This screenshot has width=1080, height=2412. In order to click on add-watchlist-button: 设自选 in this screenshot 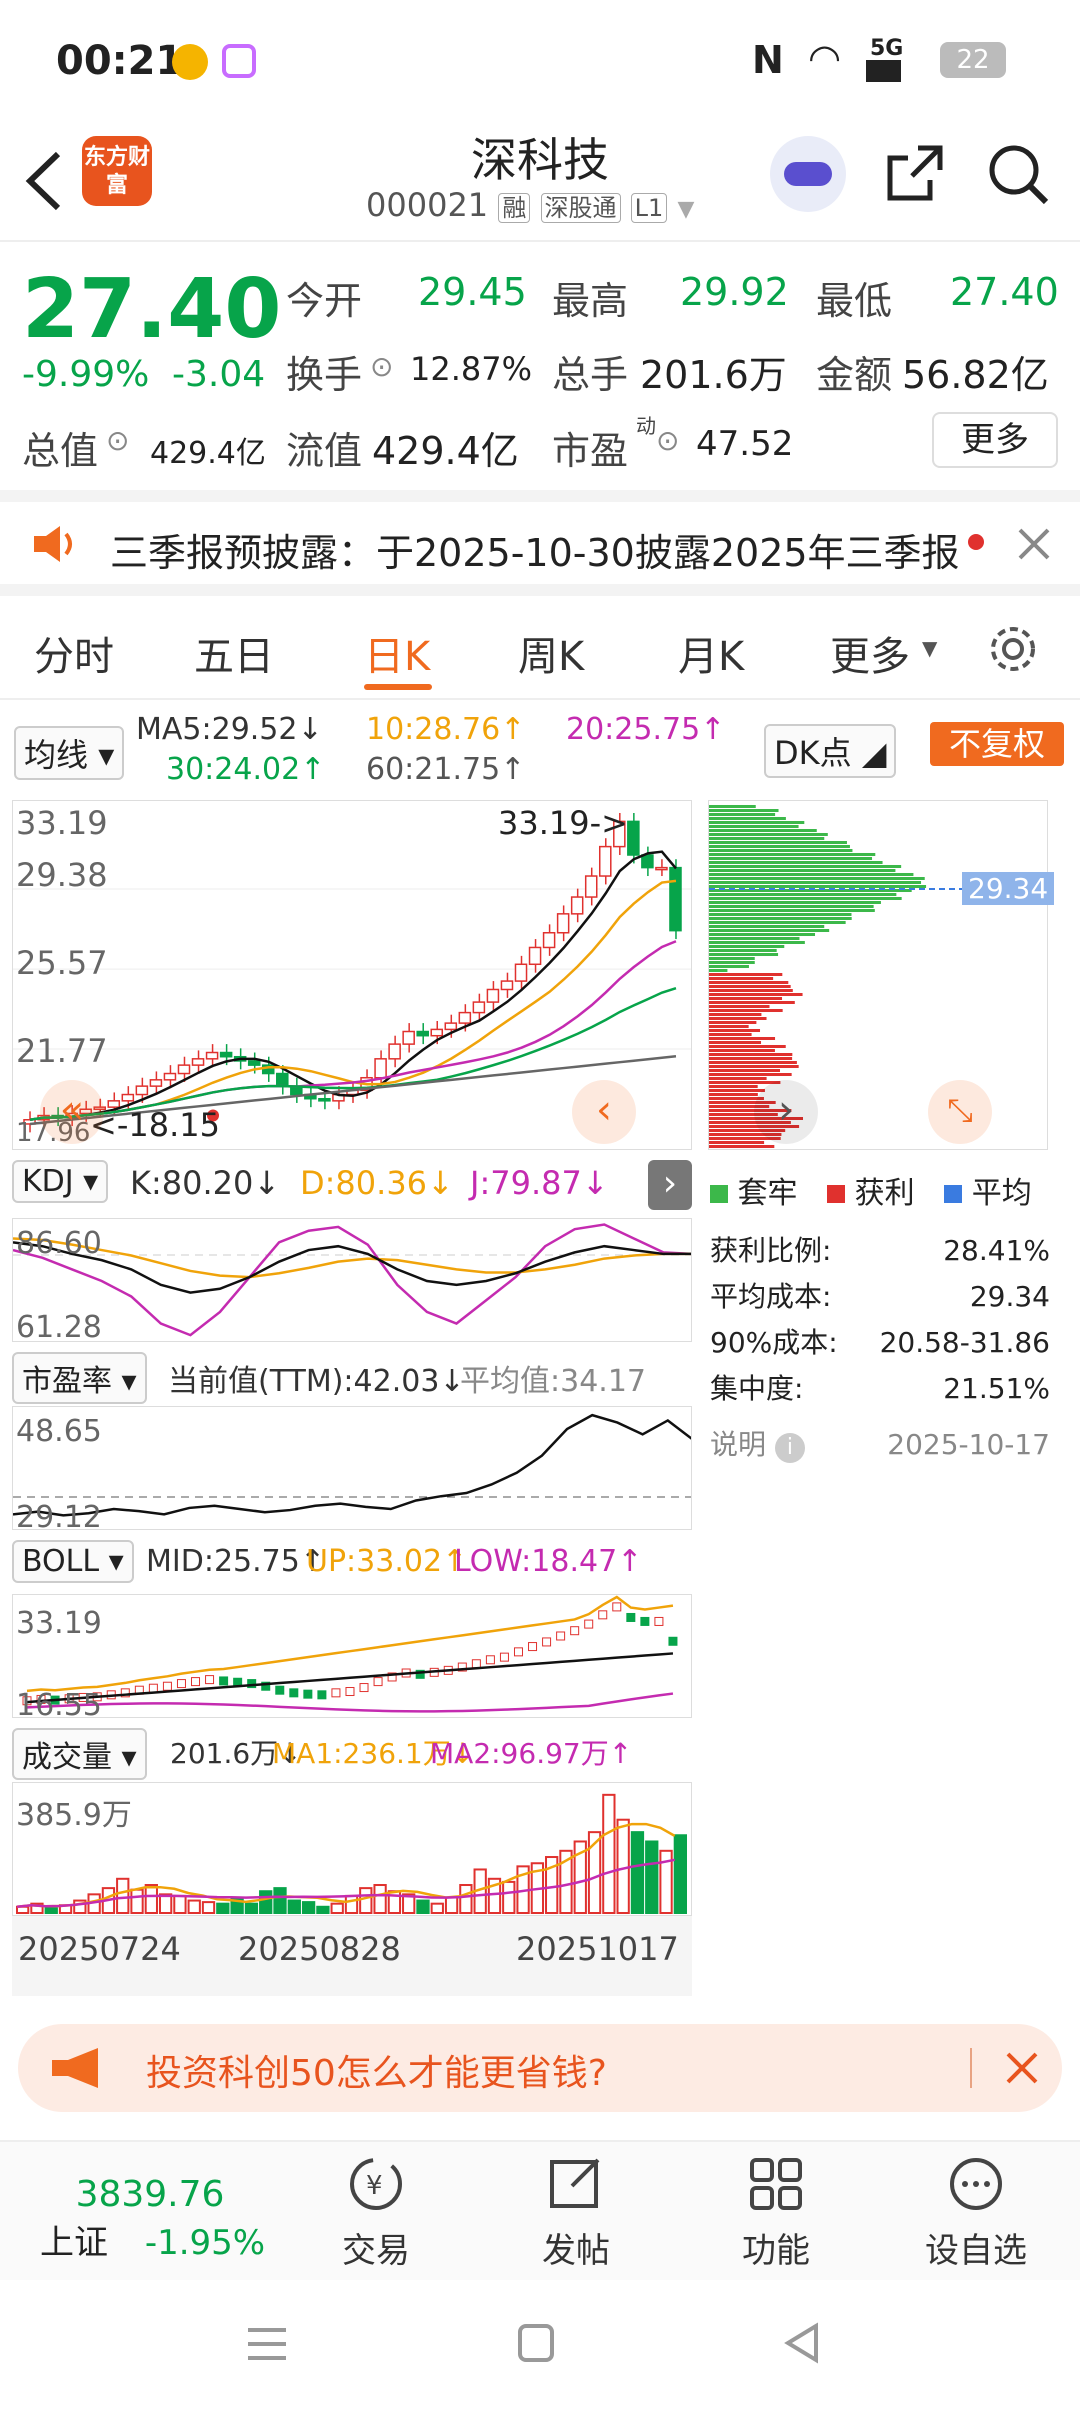, I will do `click(976, 2213)`.